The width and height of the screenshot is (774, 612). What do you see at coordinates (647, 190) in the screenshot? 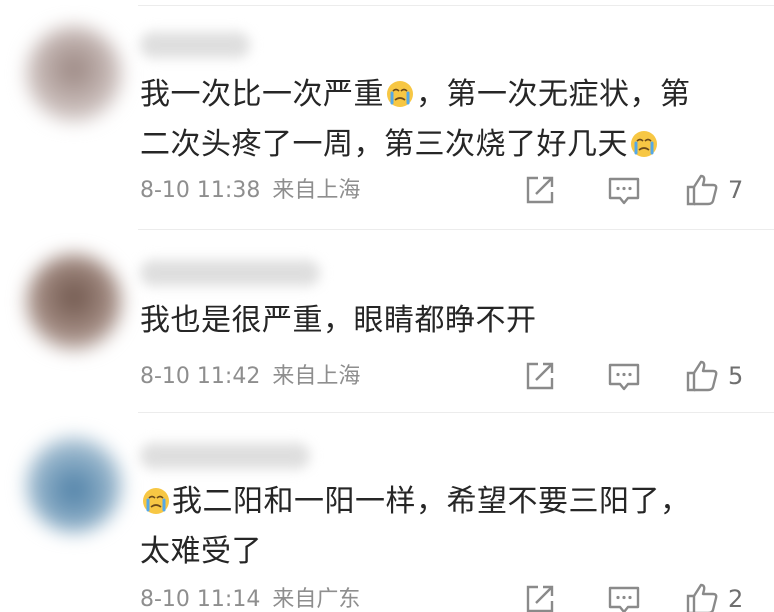
I see `comment-actions: 7` at bounding box center [647, 190].